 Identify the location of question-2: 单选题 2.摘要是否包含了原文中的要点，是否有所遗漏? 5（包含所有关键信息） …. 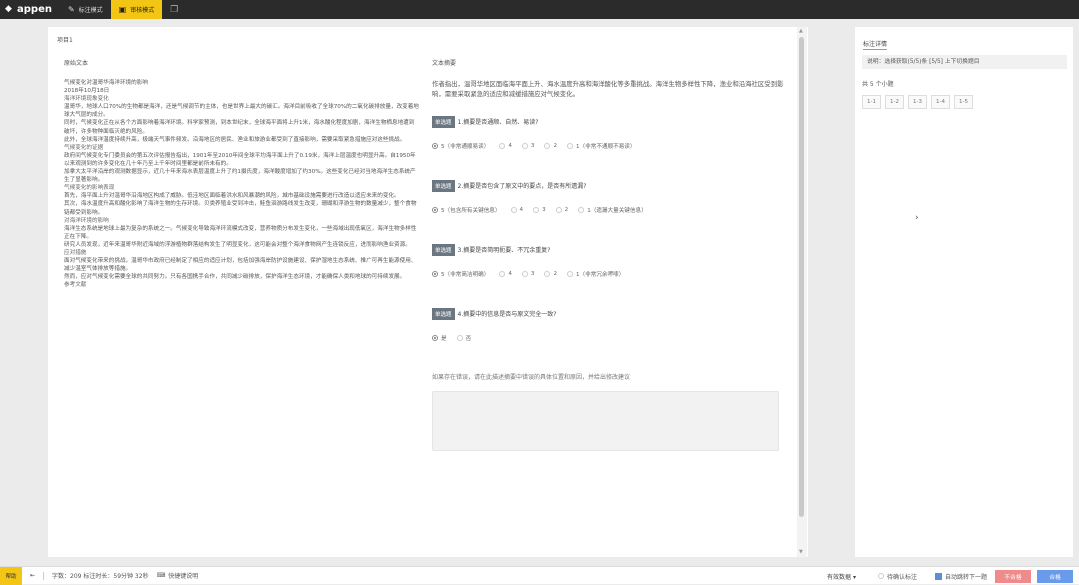
(609, 196).